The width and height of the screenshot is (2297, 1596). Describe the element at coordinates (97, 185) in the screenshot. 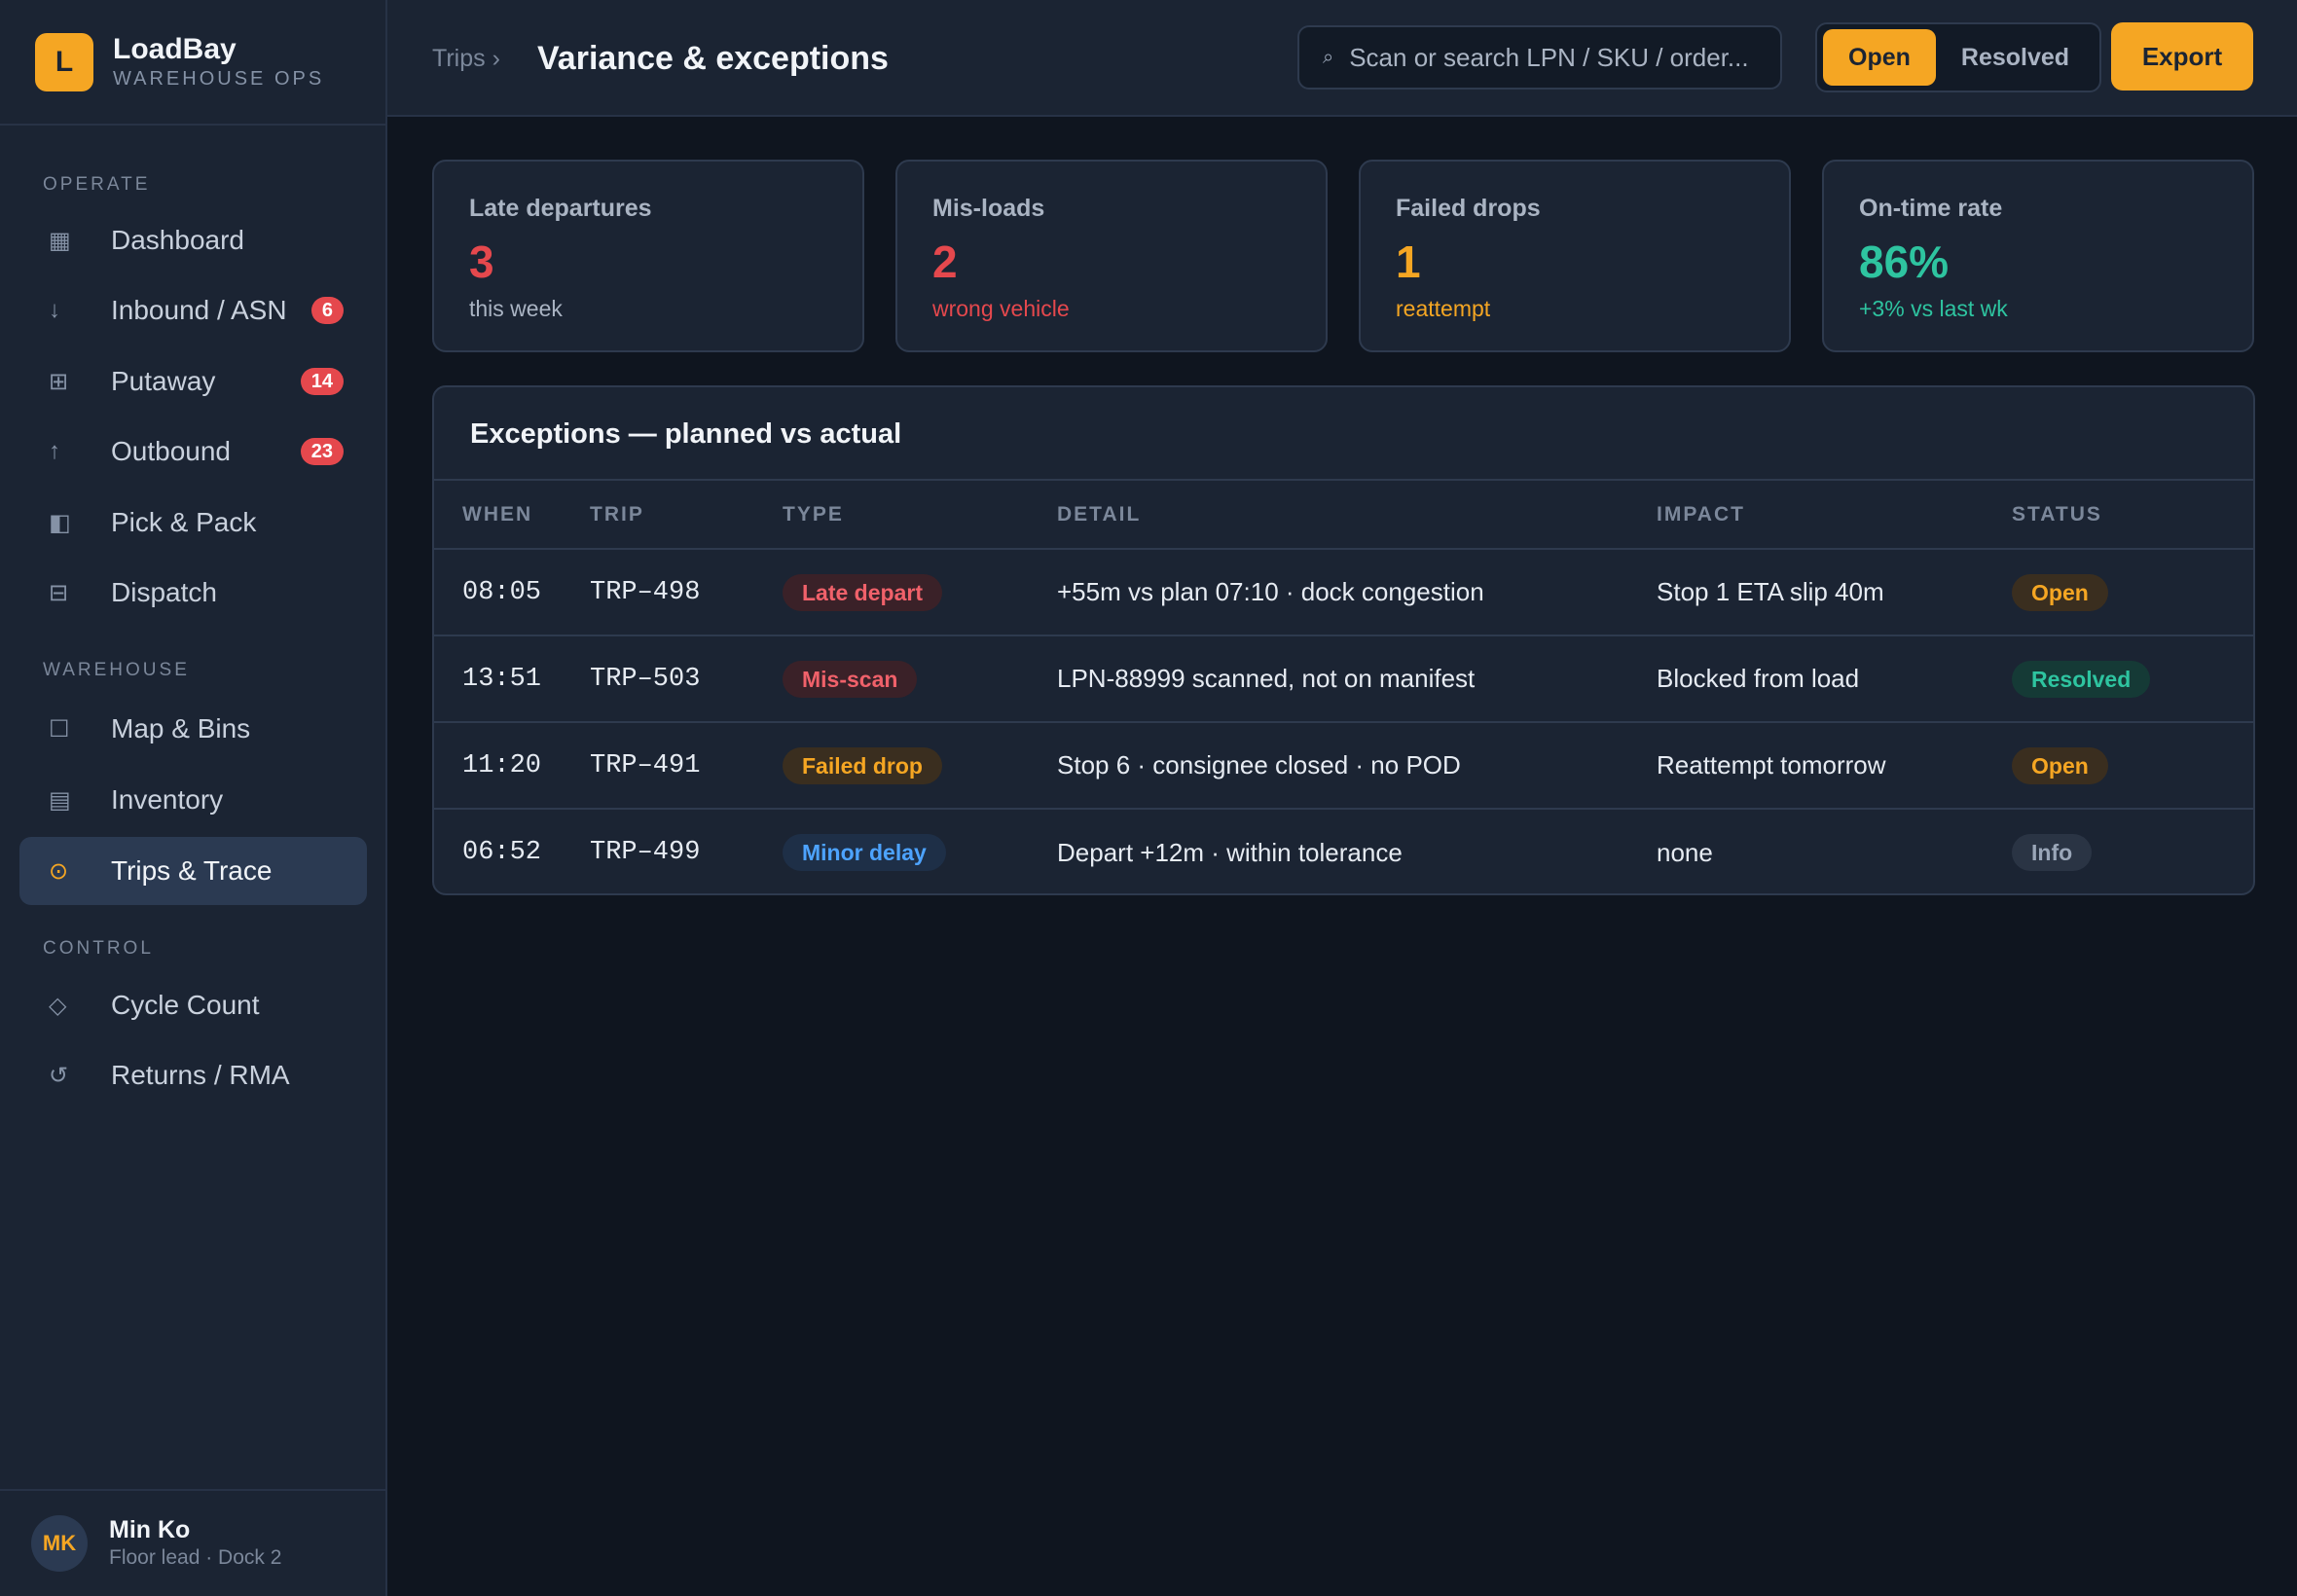

I see `nav-section-operate: OPERATE` at that location.